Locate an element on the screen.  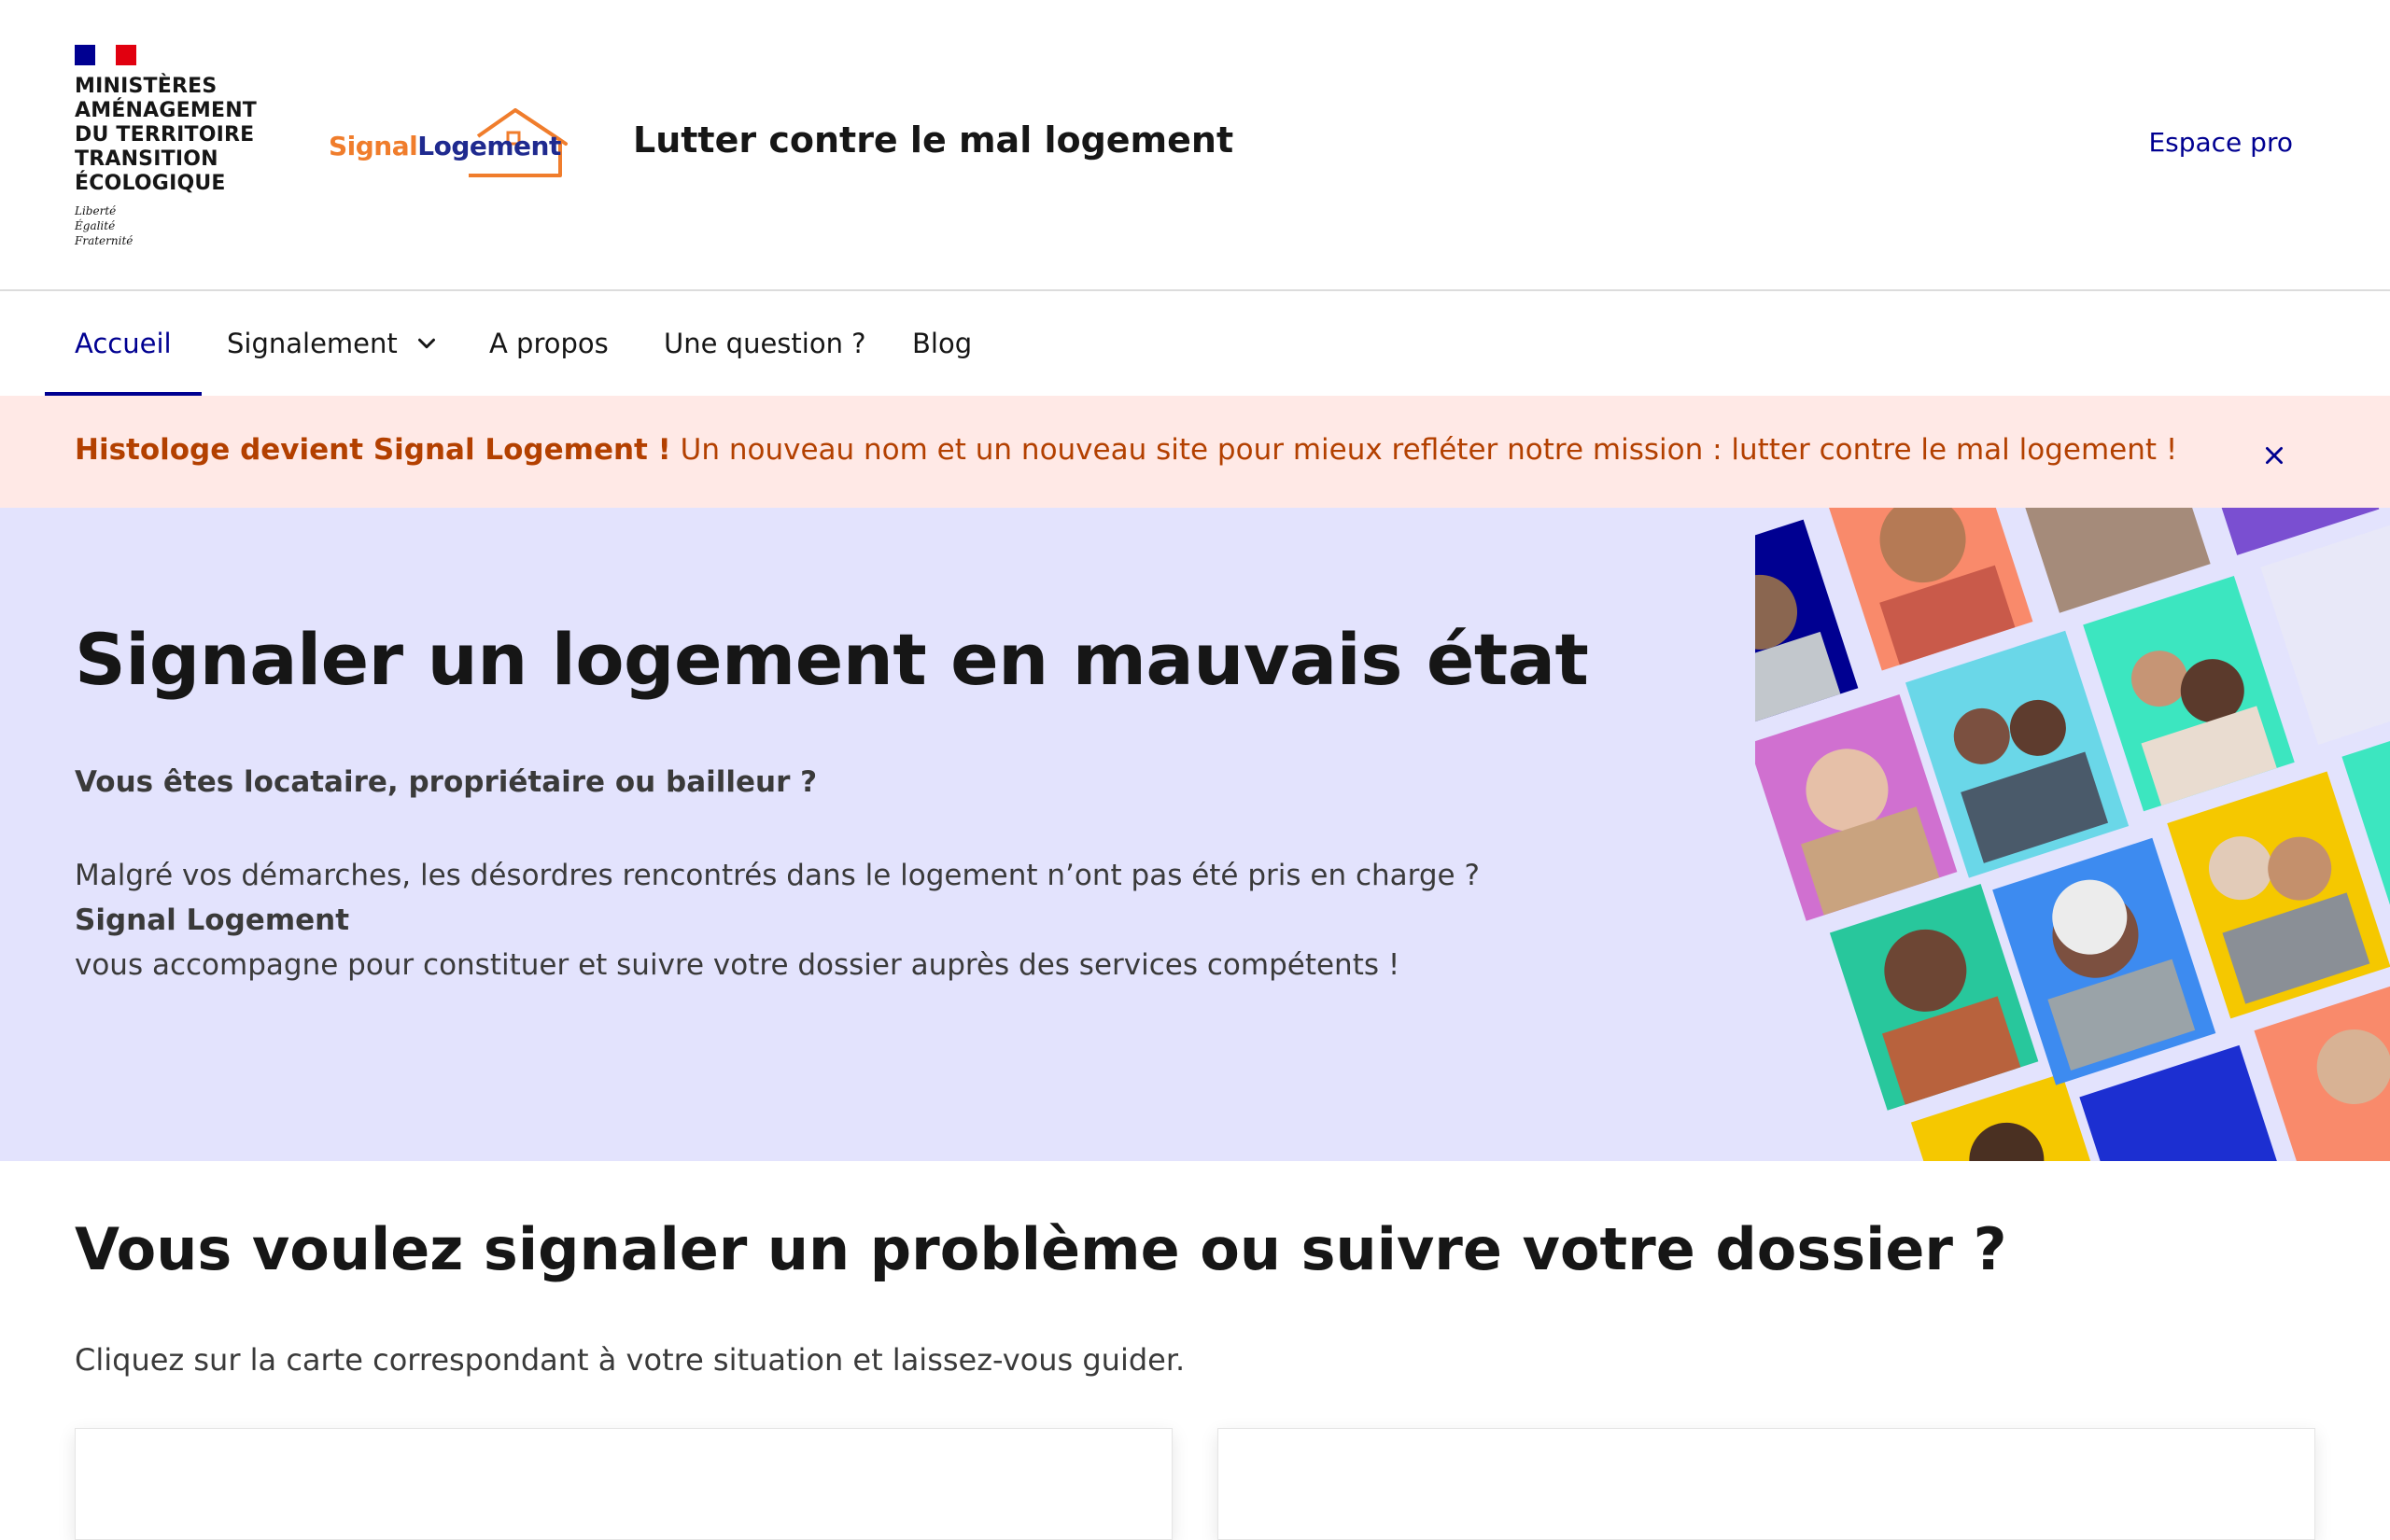
nav-item-une-question: Une question ? is located at coordinates (765, 343).